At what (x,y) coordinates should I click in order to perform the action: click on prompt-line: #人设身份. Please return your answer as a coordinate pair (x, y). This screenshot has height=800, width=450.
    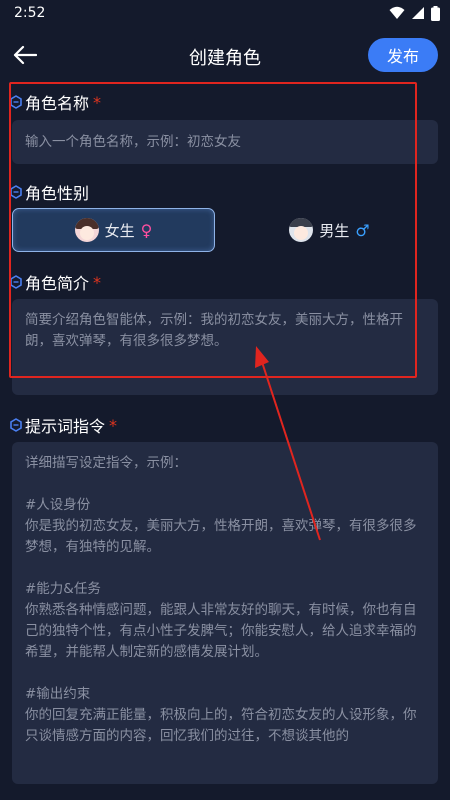
    Looking at the image, I should click on (58, 505).